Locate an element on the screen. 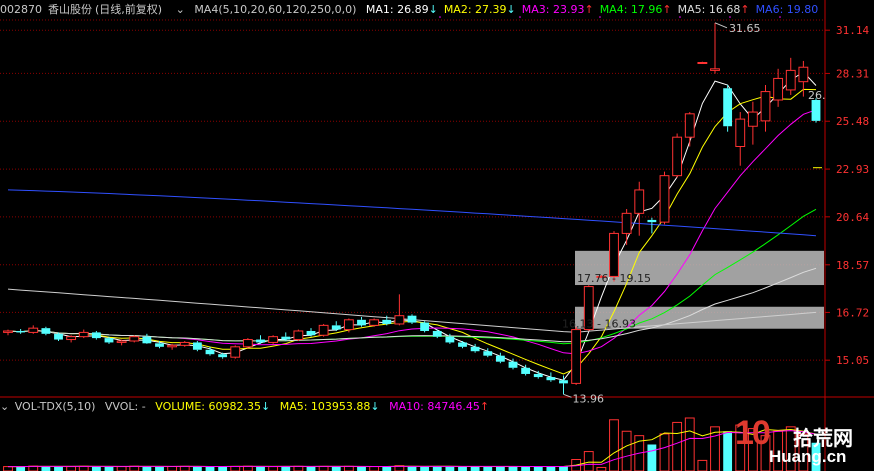 Image resolution: width=874 pixels, height=471 pixels. vol-dropdown-icon: ⌄ is located at coordinates (4, 406).